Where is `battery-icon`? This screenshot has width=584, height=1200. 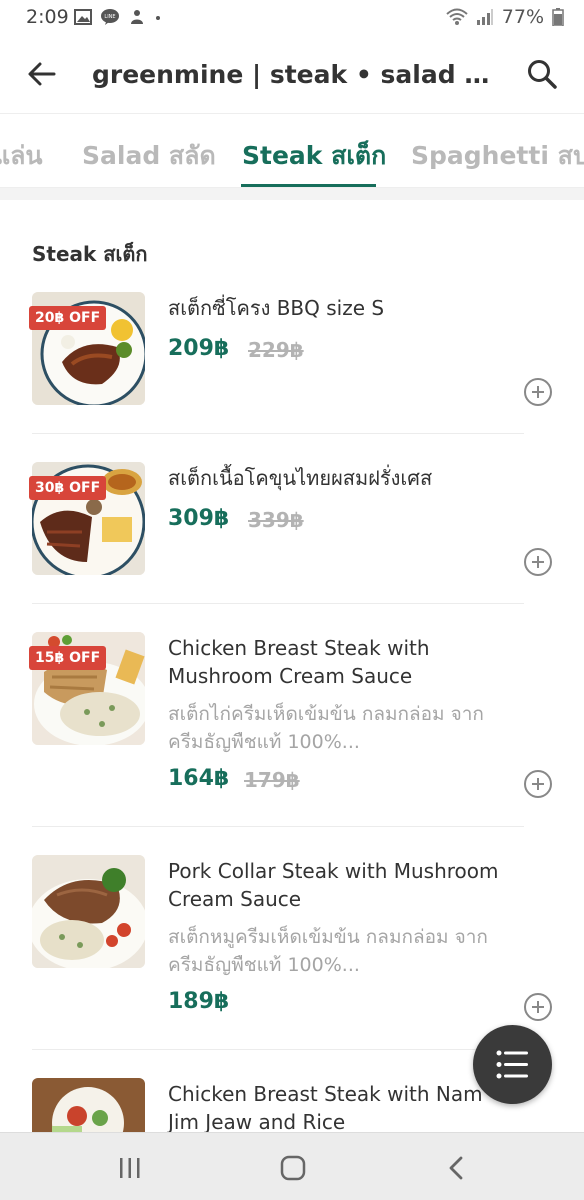 battery-icon is located at coordinates (558, 17).